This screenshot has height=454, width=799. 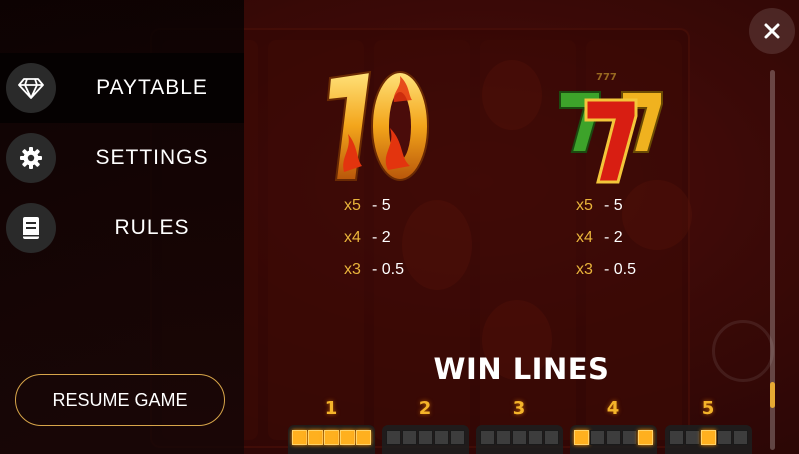 I want to click on winline-number: 4, so click(x=613, y=408).